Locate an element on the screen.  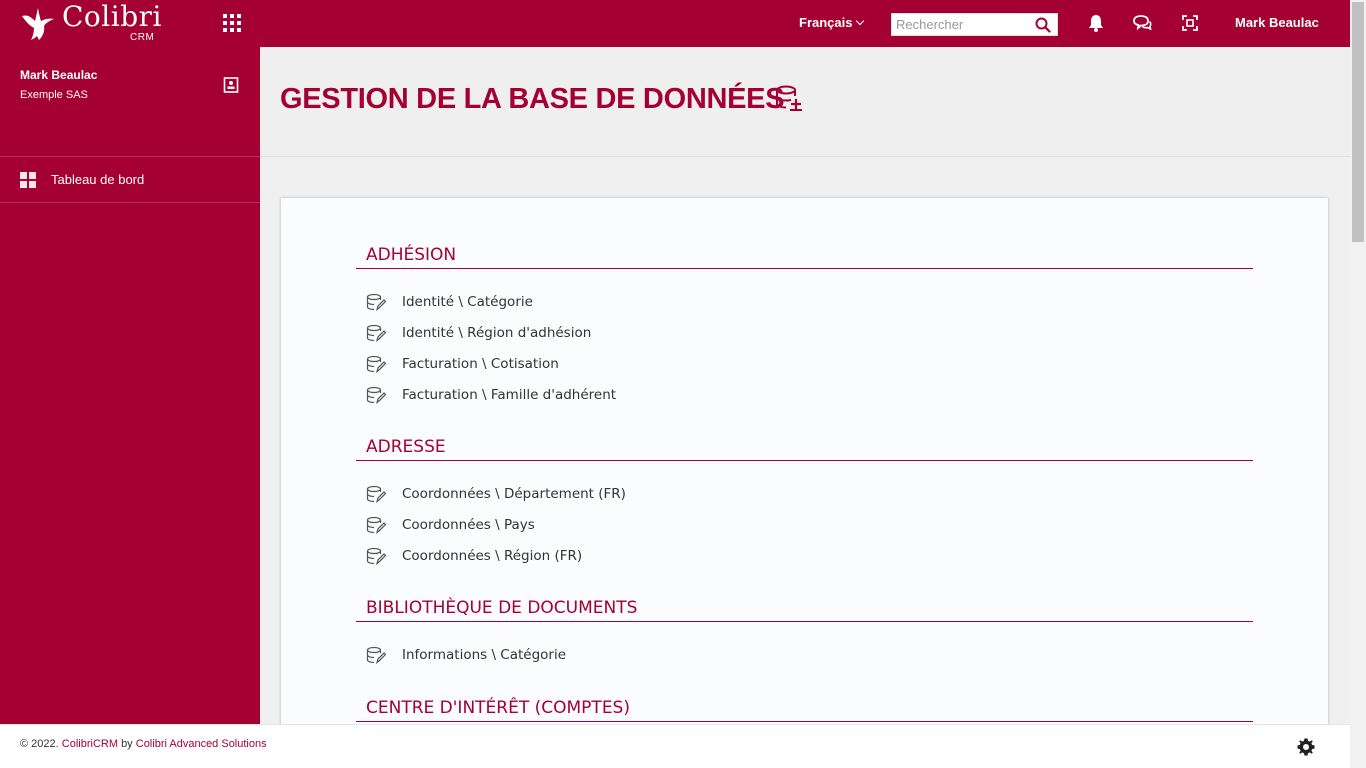
dashboard-icon is located at coordinates (28, 179).